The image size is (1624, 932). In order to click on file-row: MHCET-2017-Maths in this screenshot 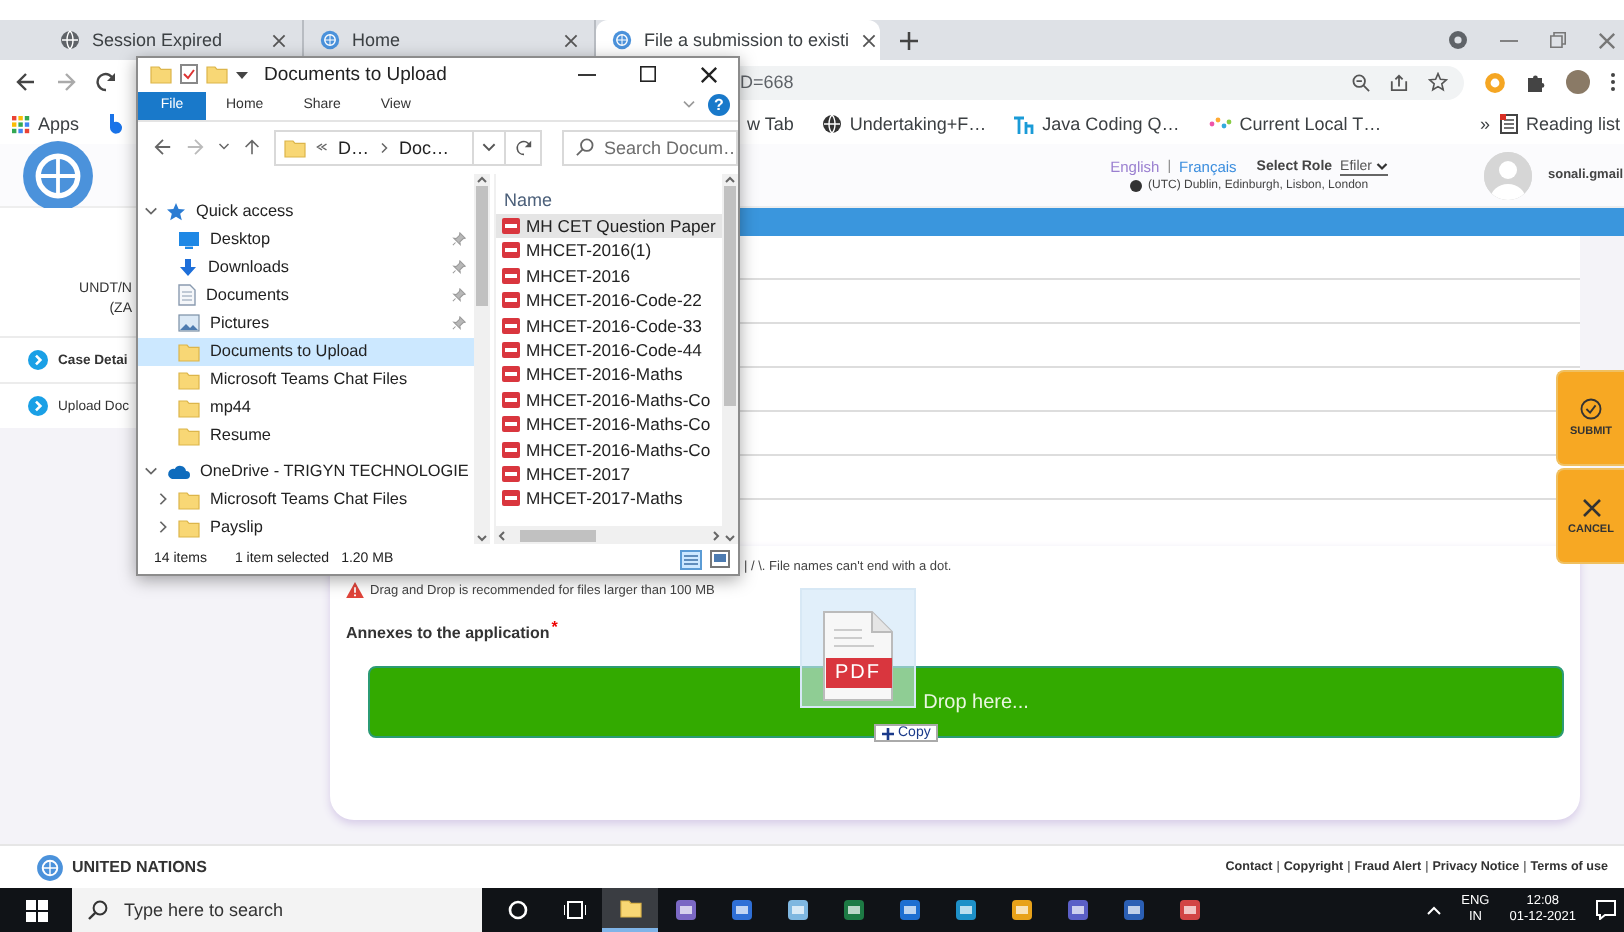, I will do `click(609, 498)`.